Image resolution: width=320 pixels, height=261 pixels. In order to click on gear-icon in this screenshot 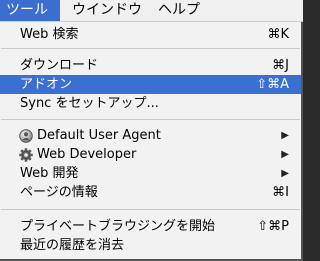, I will do `click(26, 155)`.